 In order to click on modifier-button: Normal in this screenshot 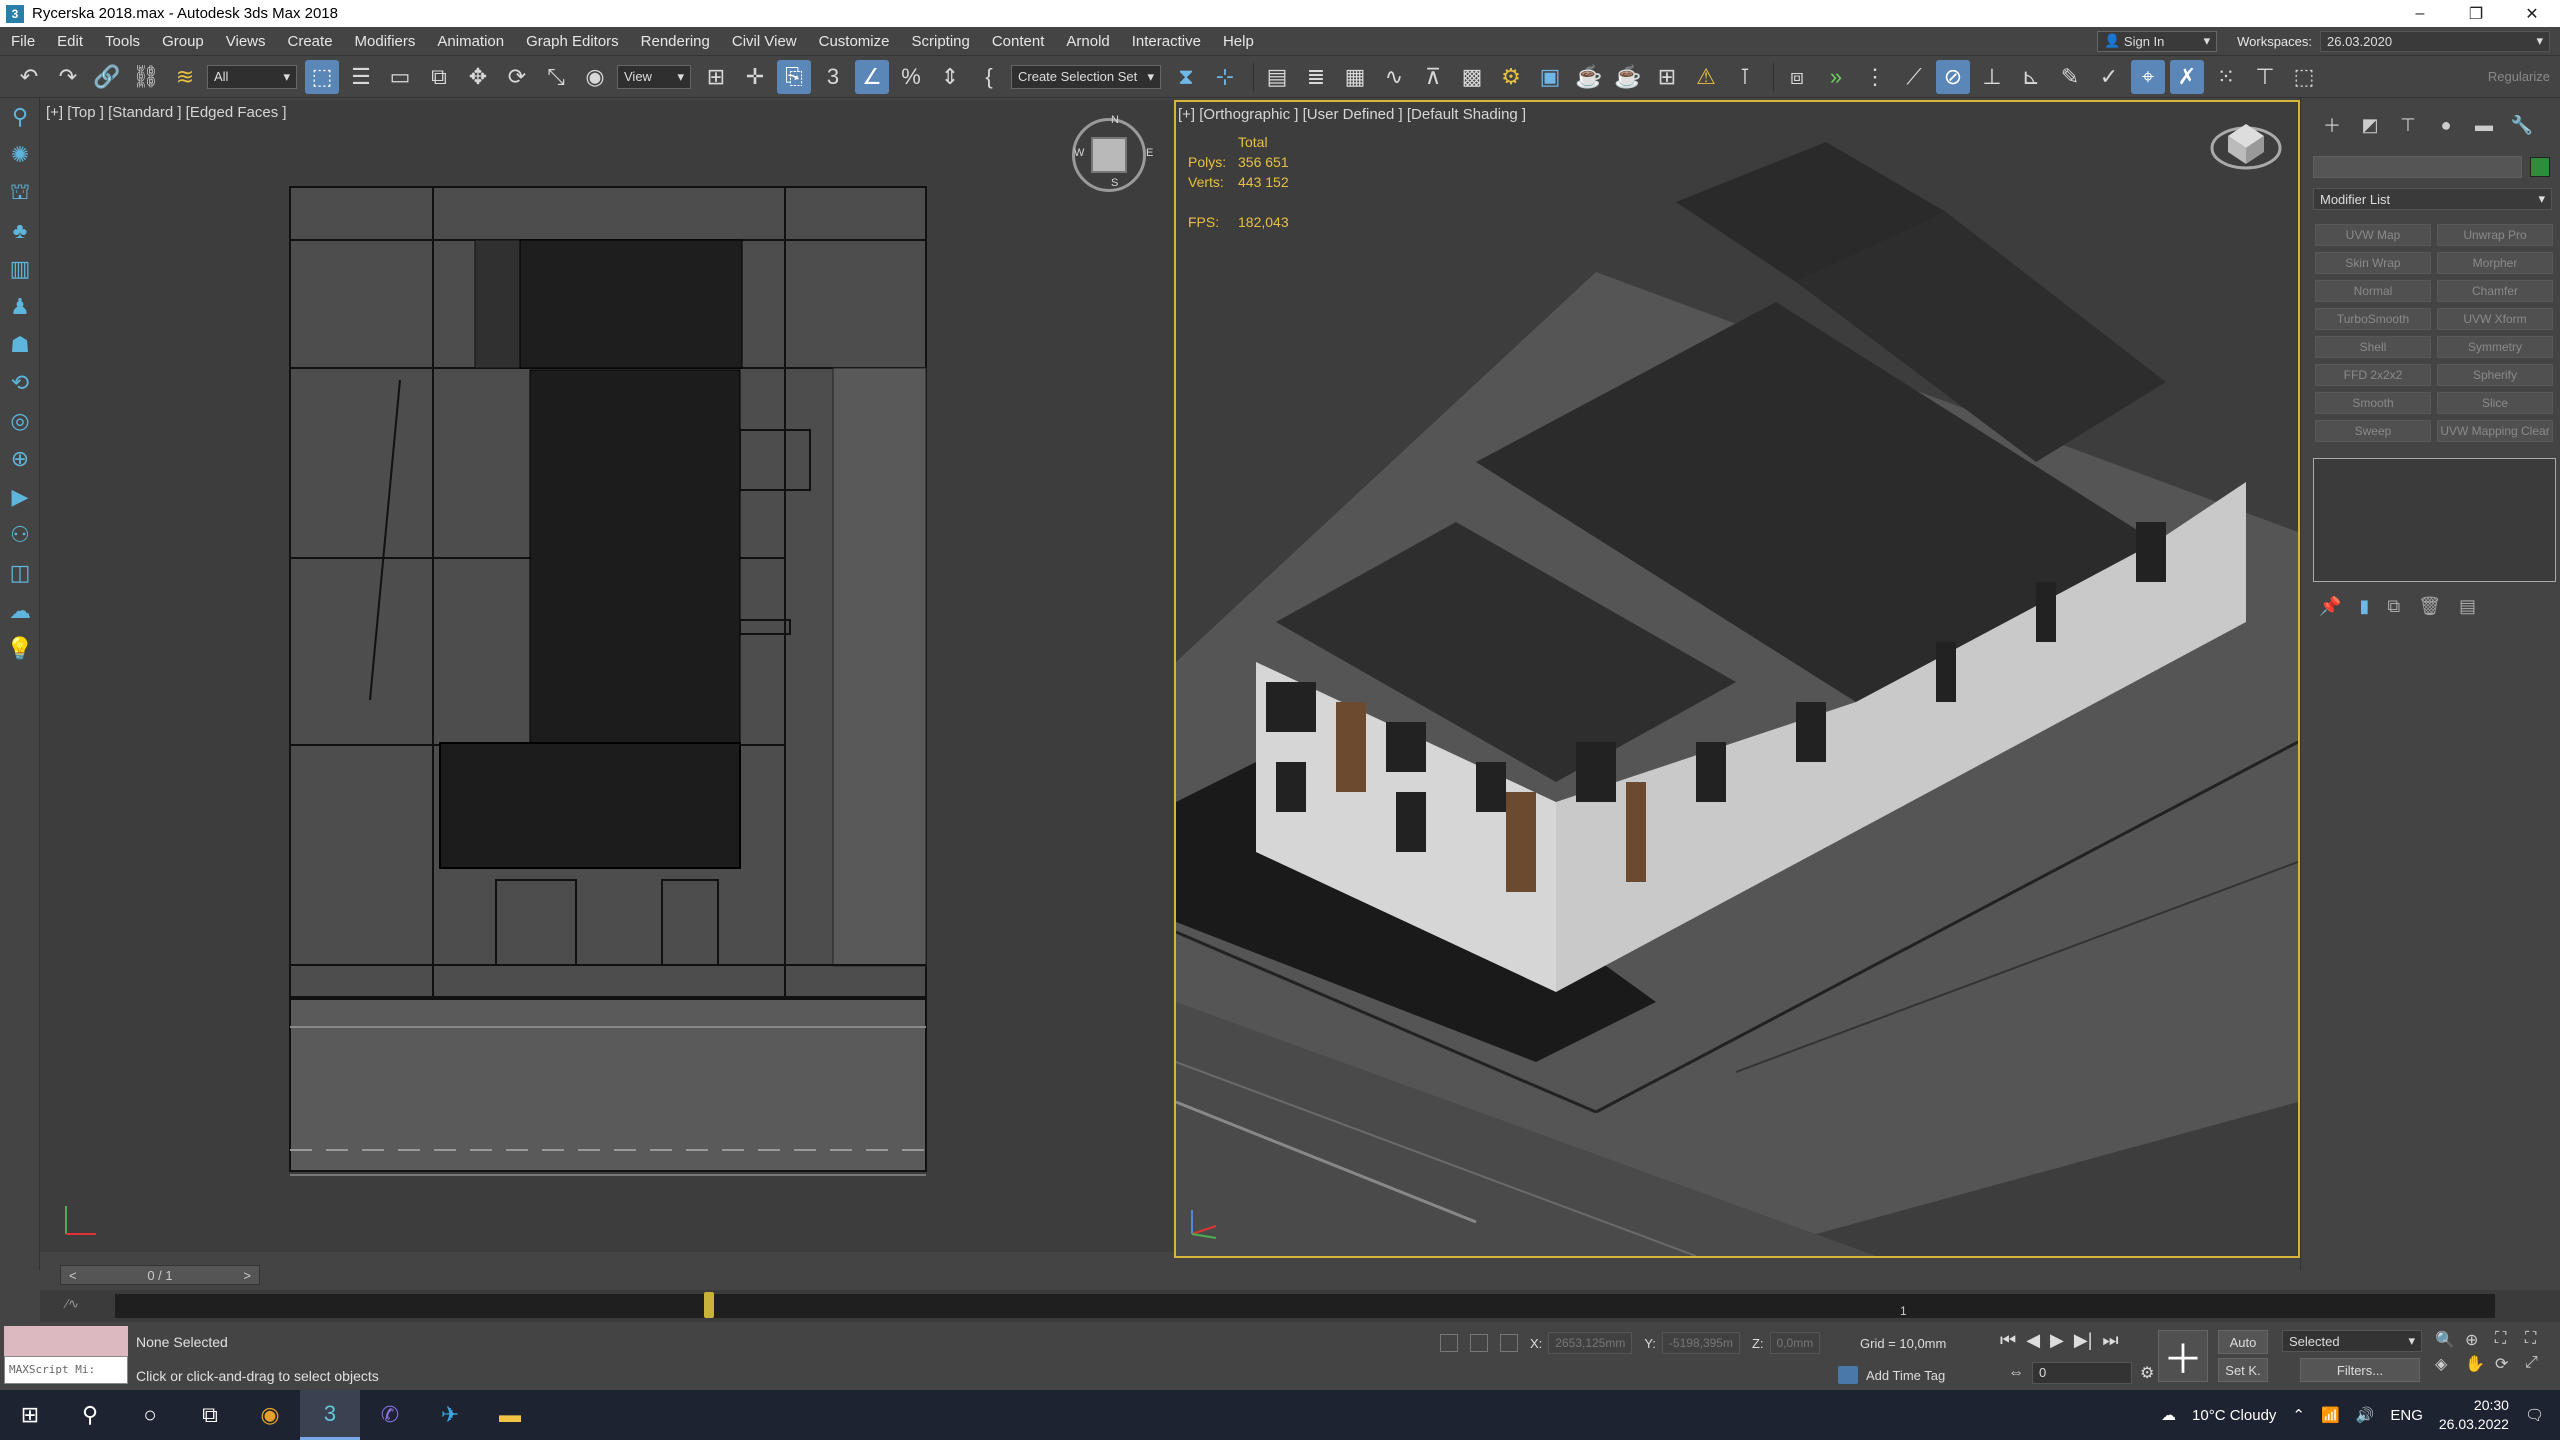, I will do `click(2373, 291)`.